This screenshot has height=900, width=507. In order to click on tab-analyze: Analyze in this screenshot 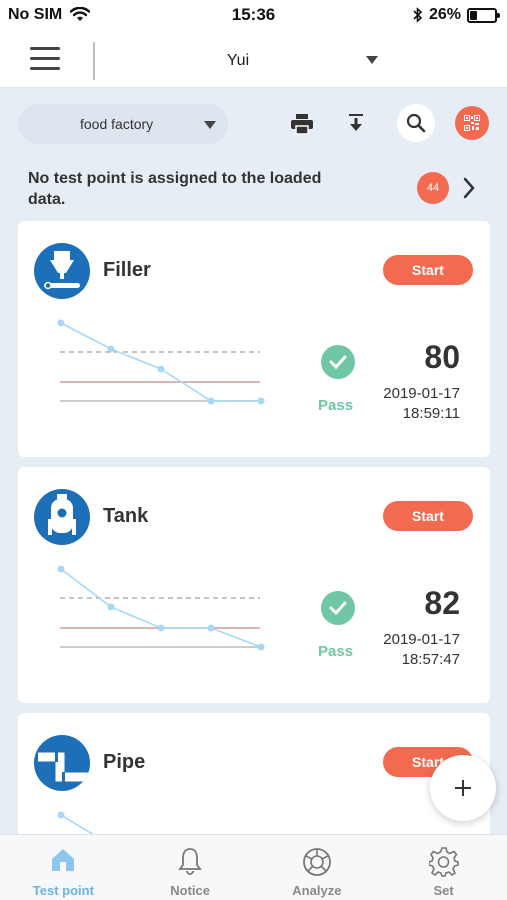, I will do `click(317, 867)`.